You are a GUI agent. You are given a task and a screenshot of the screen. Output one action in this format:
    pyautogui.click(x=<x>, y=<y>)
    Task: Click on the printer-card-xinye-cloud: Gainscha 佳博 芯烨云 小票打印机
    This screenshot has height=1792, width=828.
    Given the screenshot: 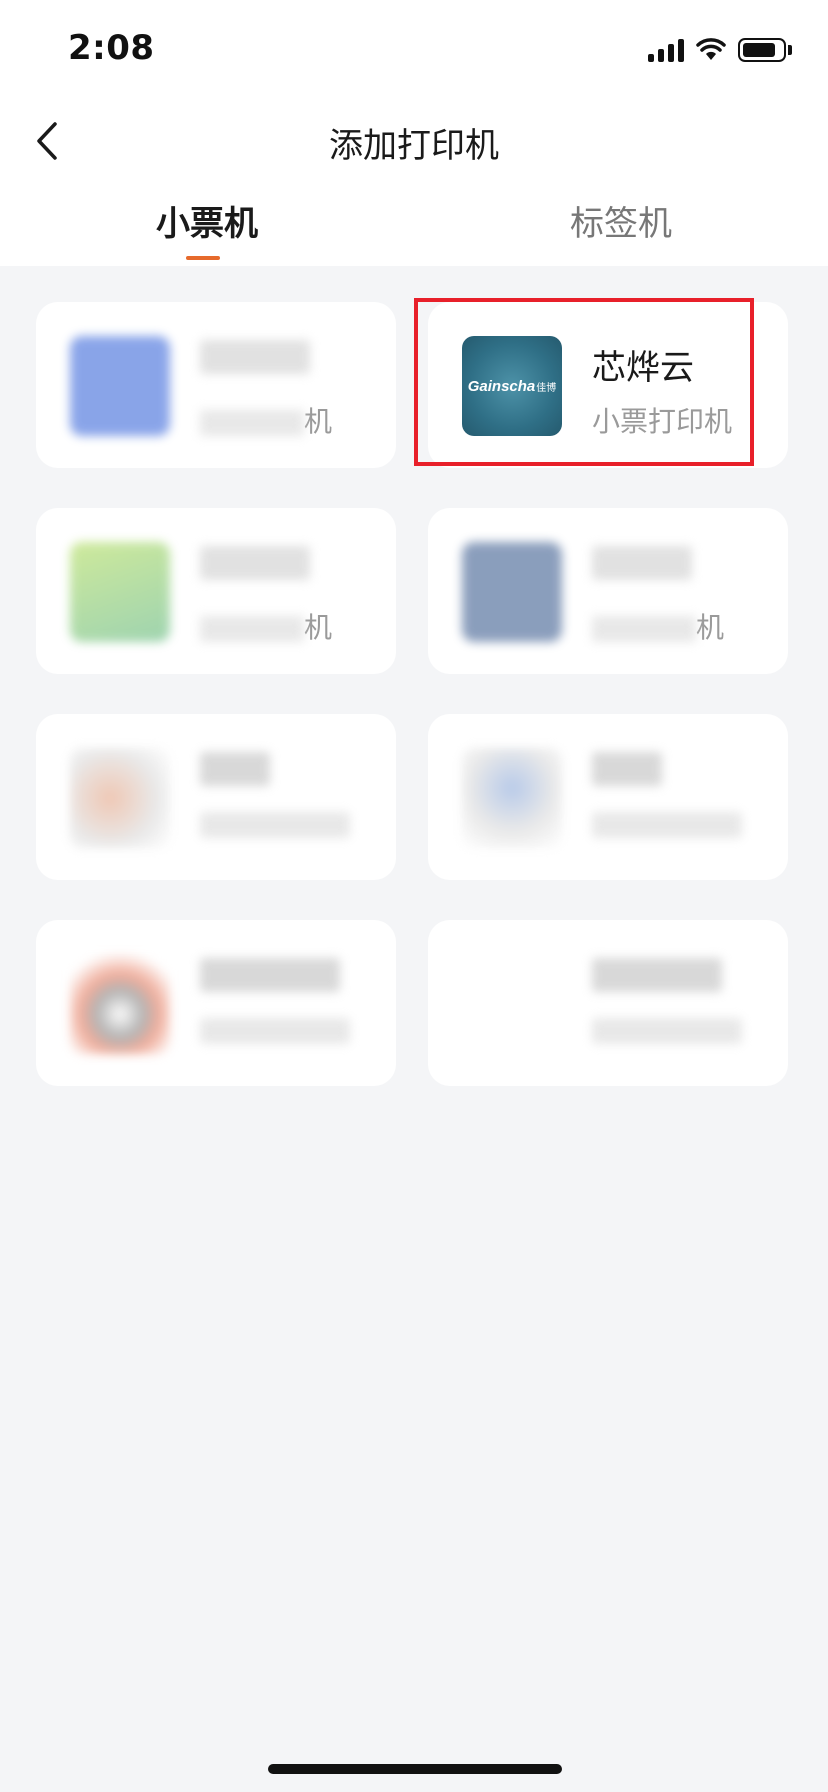 What is the action you would take?
    pyautogui.click(x=608, y=385)
    